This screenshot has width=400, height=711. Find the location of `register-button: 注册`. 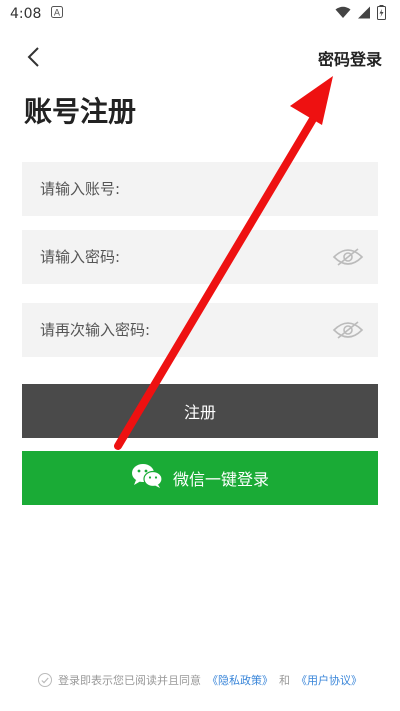

register-button: 注册 is located at coordinates (200, 411).